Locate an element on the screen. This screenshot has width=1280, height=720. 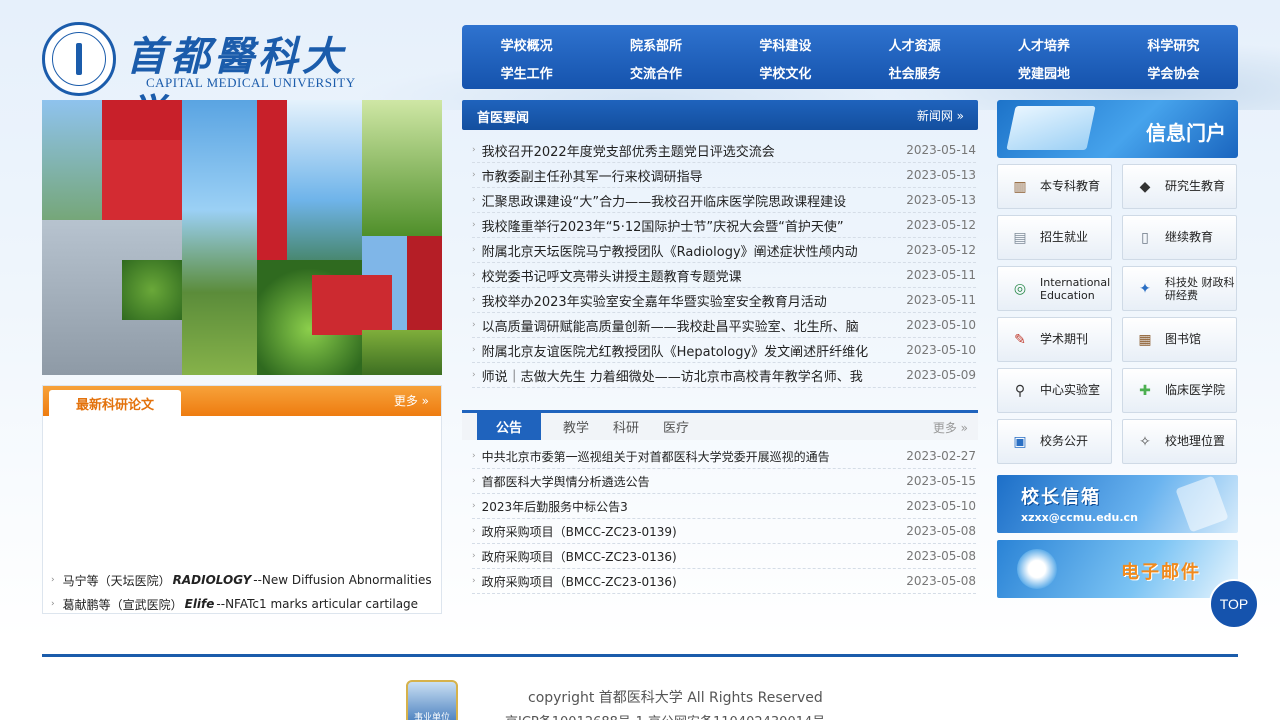
news-item-title: 校党委书记呼文亮带头讲授主题教育专题党课 is located at coordinates (692, 275).